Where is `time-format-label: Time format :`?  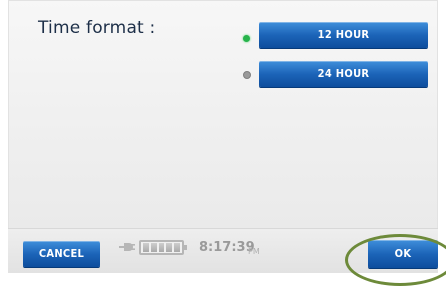 time-format-label: Time format : is located at coordinates (97, 28).